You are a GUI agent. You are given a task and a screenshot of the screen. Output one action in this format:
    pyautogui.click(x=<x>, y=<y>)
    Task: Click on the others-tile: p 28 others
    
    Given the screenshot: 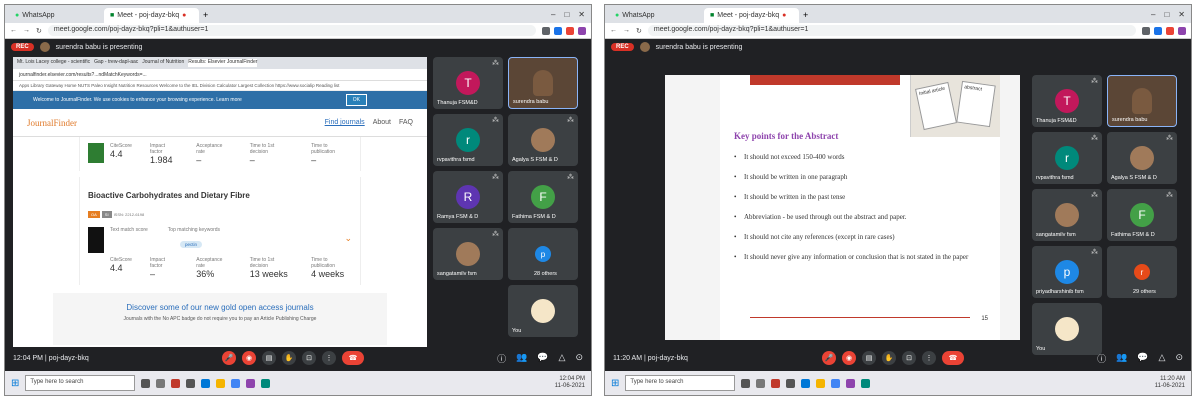 What is the action you would take?
    pyautogui.click(x=543, y=254)
    